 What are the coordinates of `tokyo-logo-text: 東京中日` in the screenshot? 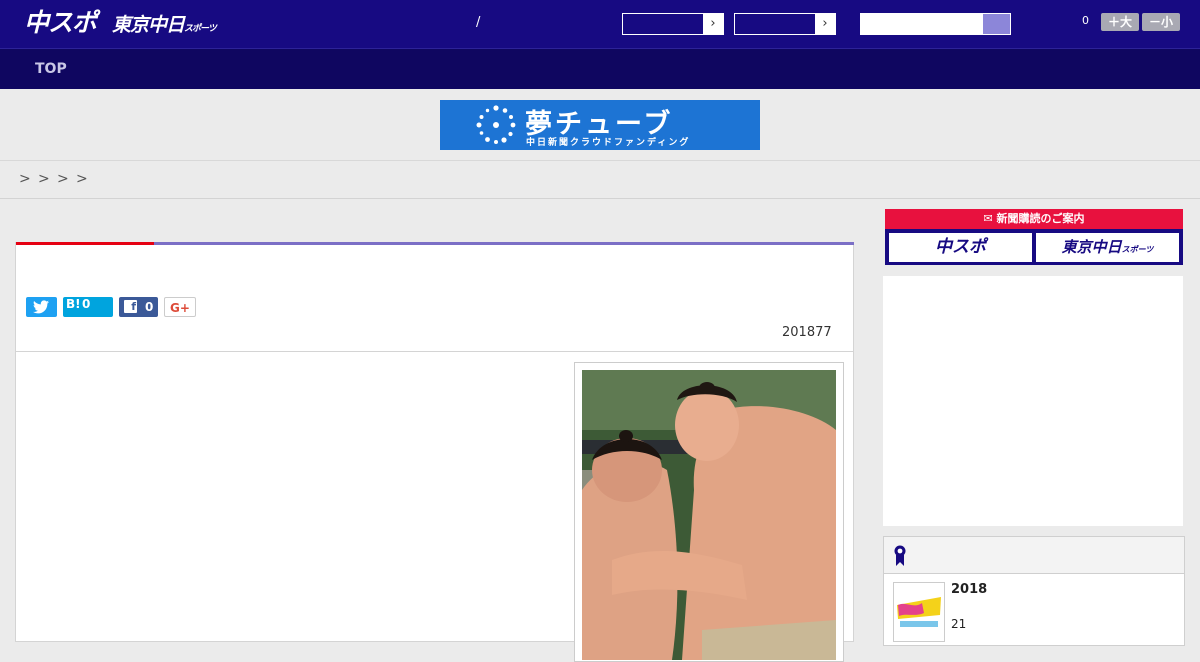 It's located at (148, 25).